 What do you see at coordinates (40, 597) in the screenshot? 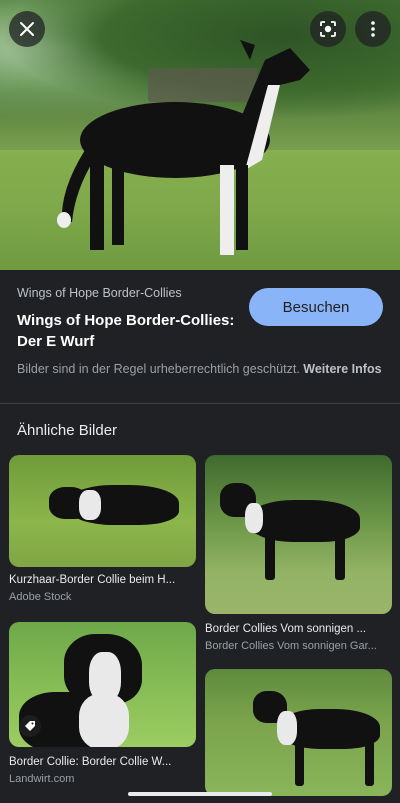
I see `similar-image-source: Adobe Stock` at bounding box center [40, 597].